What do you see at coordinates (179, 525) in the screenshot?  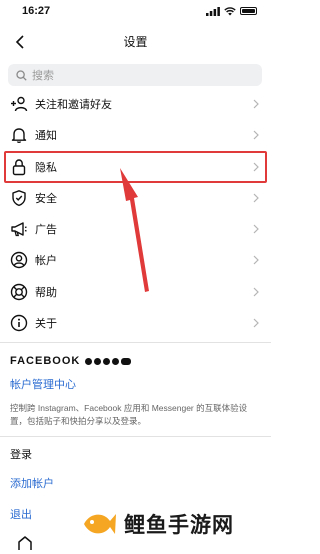 I see `watermark-text: 鲤鱼手游网` at bounding box center [179, 525].